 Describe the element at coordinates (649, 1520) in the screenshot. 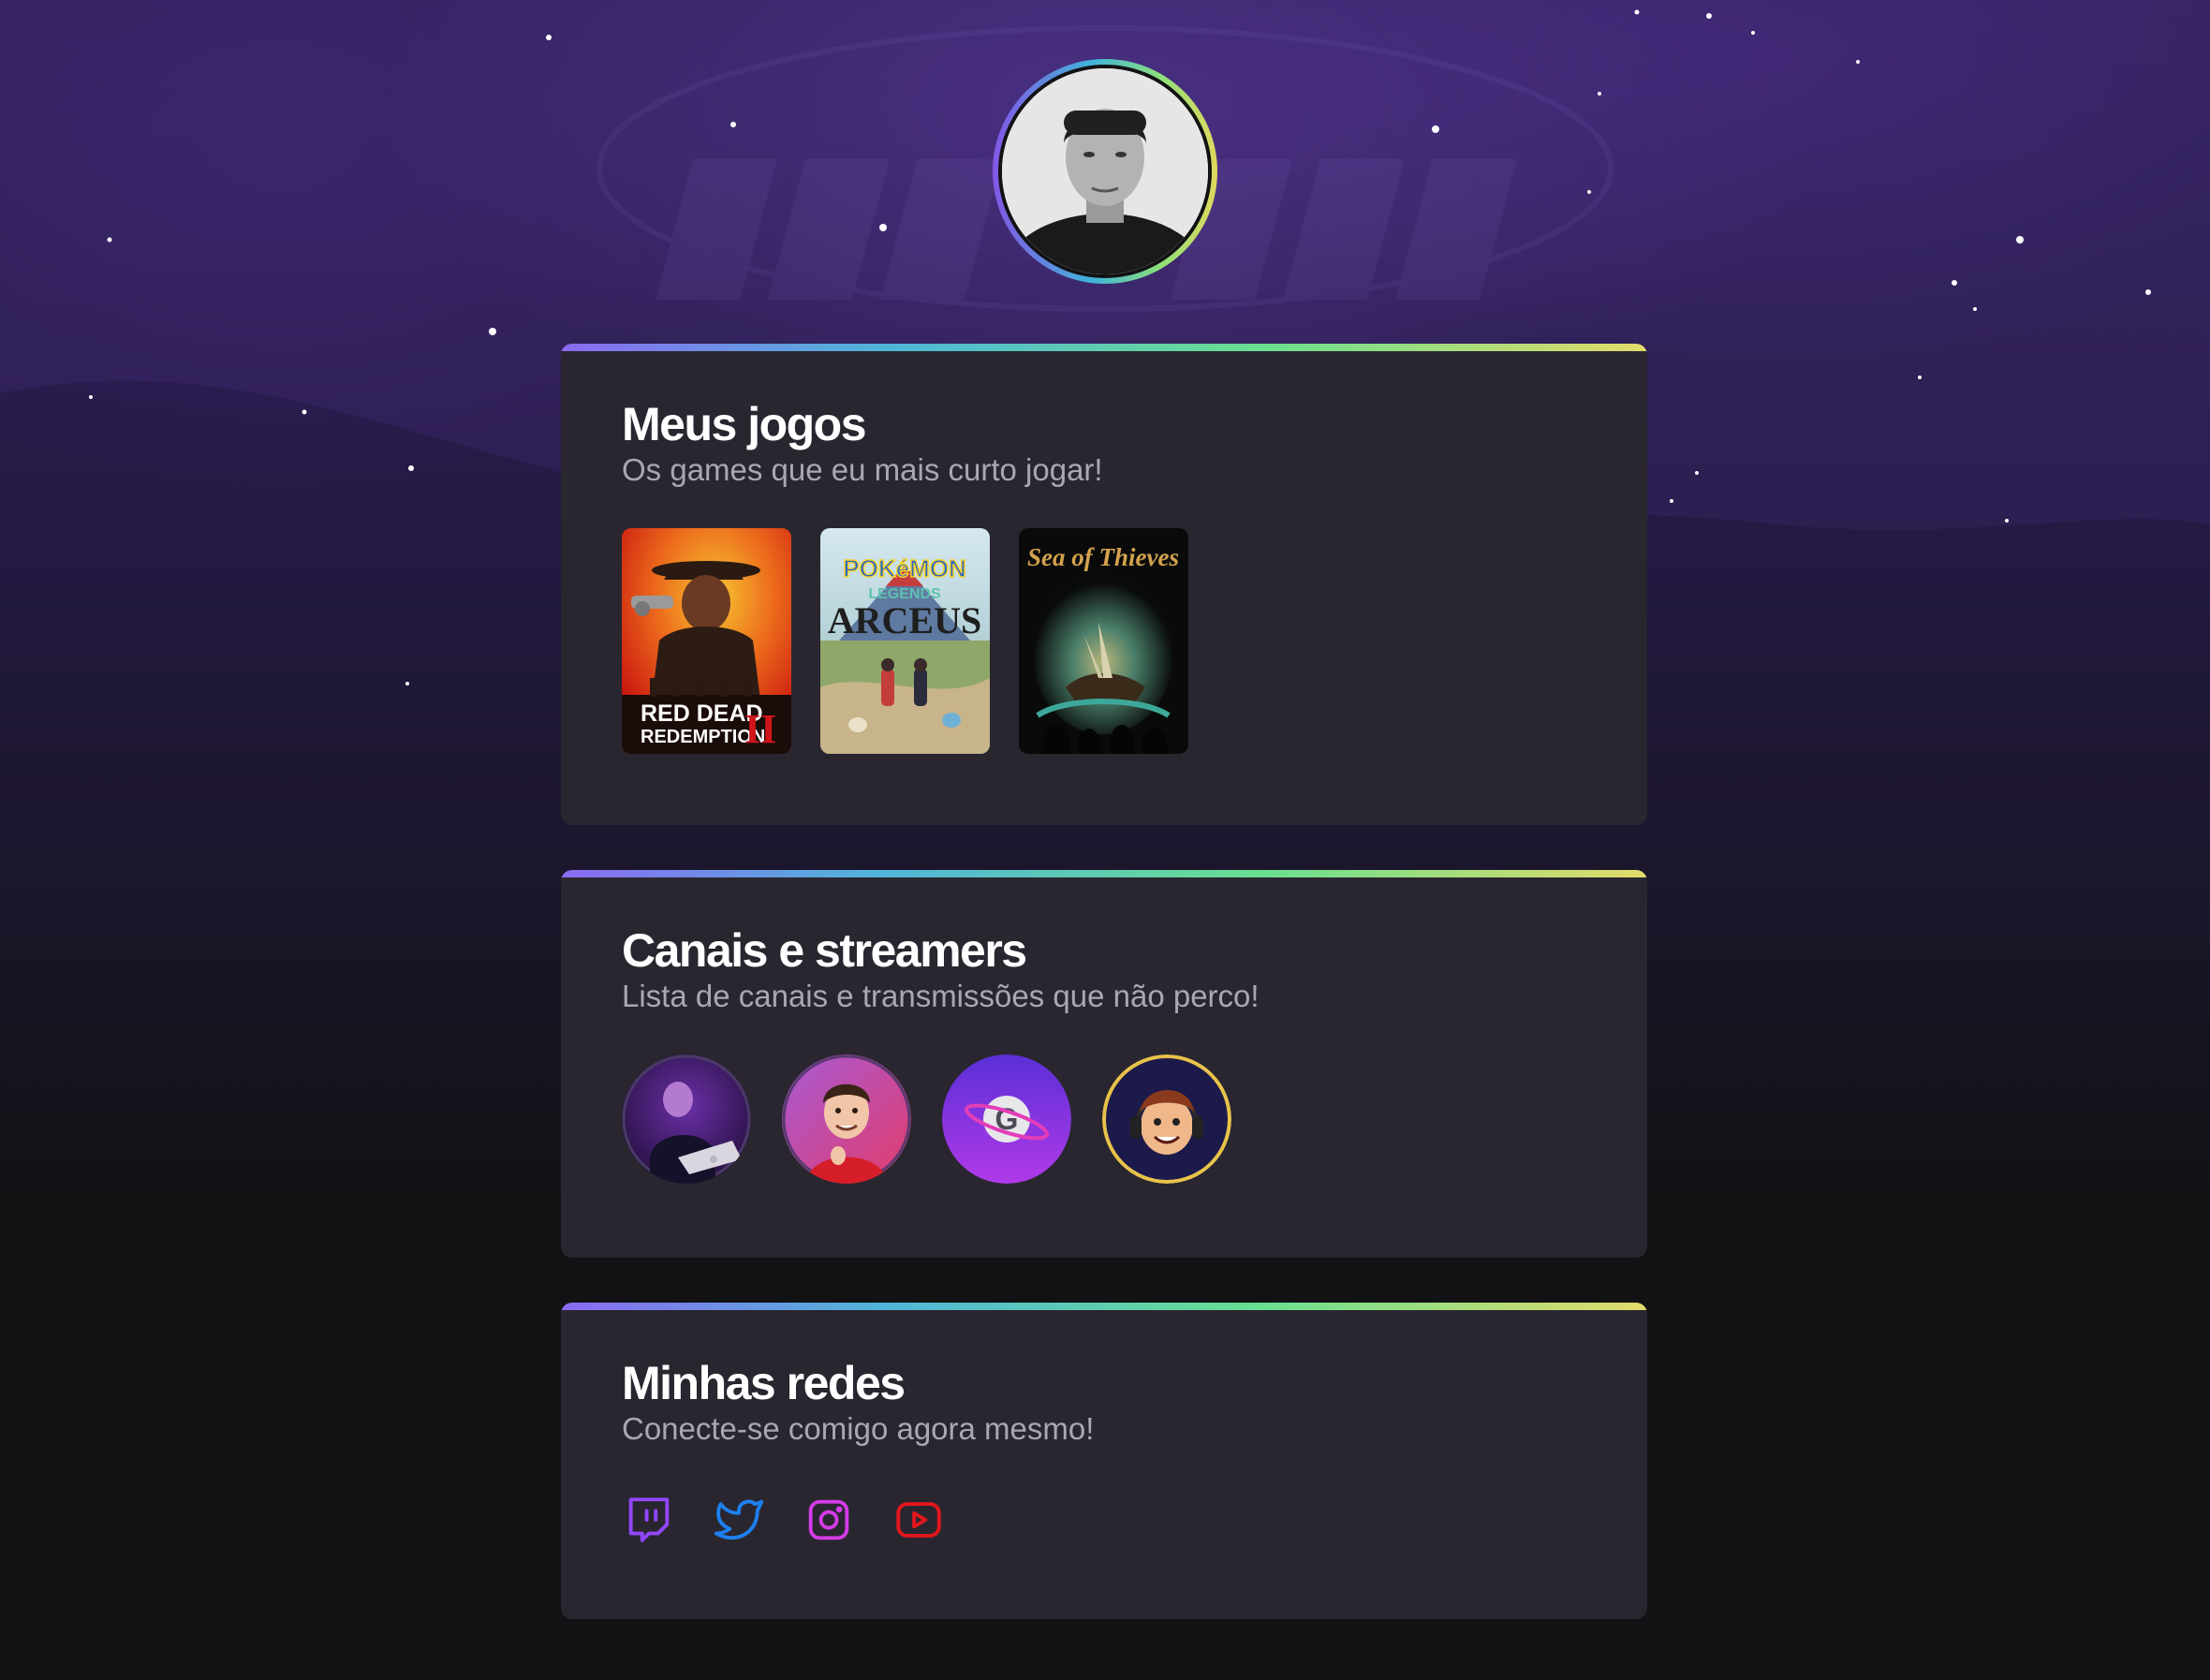

I see `twitch-icon` at that location.